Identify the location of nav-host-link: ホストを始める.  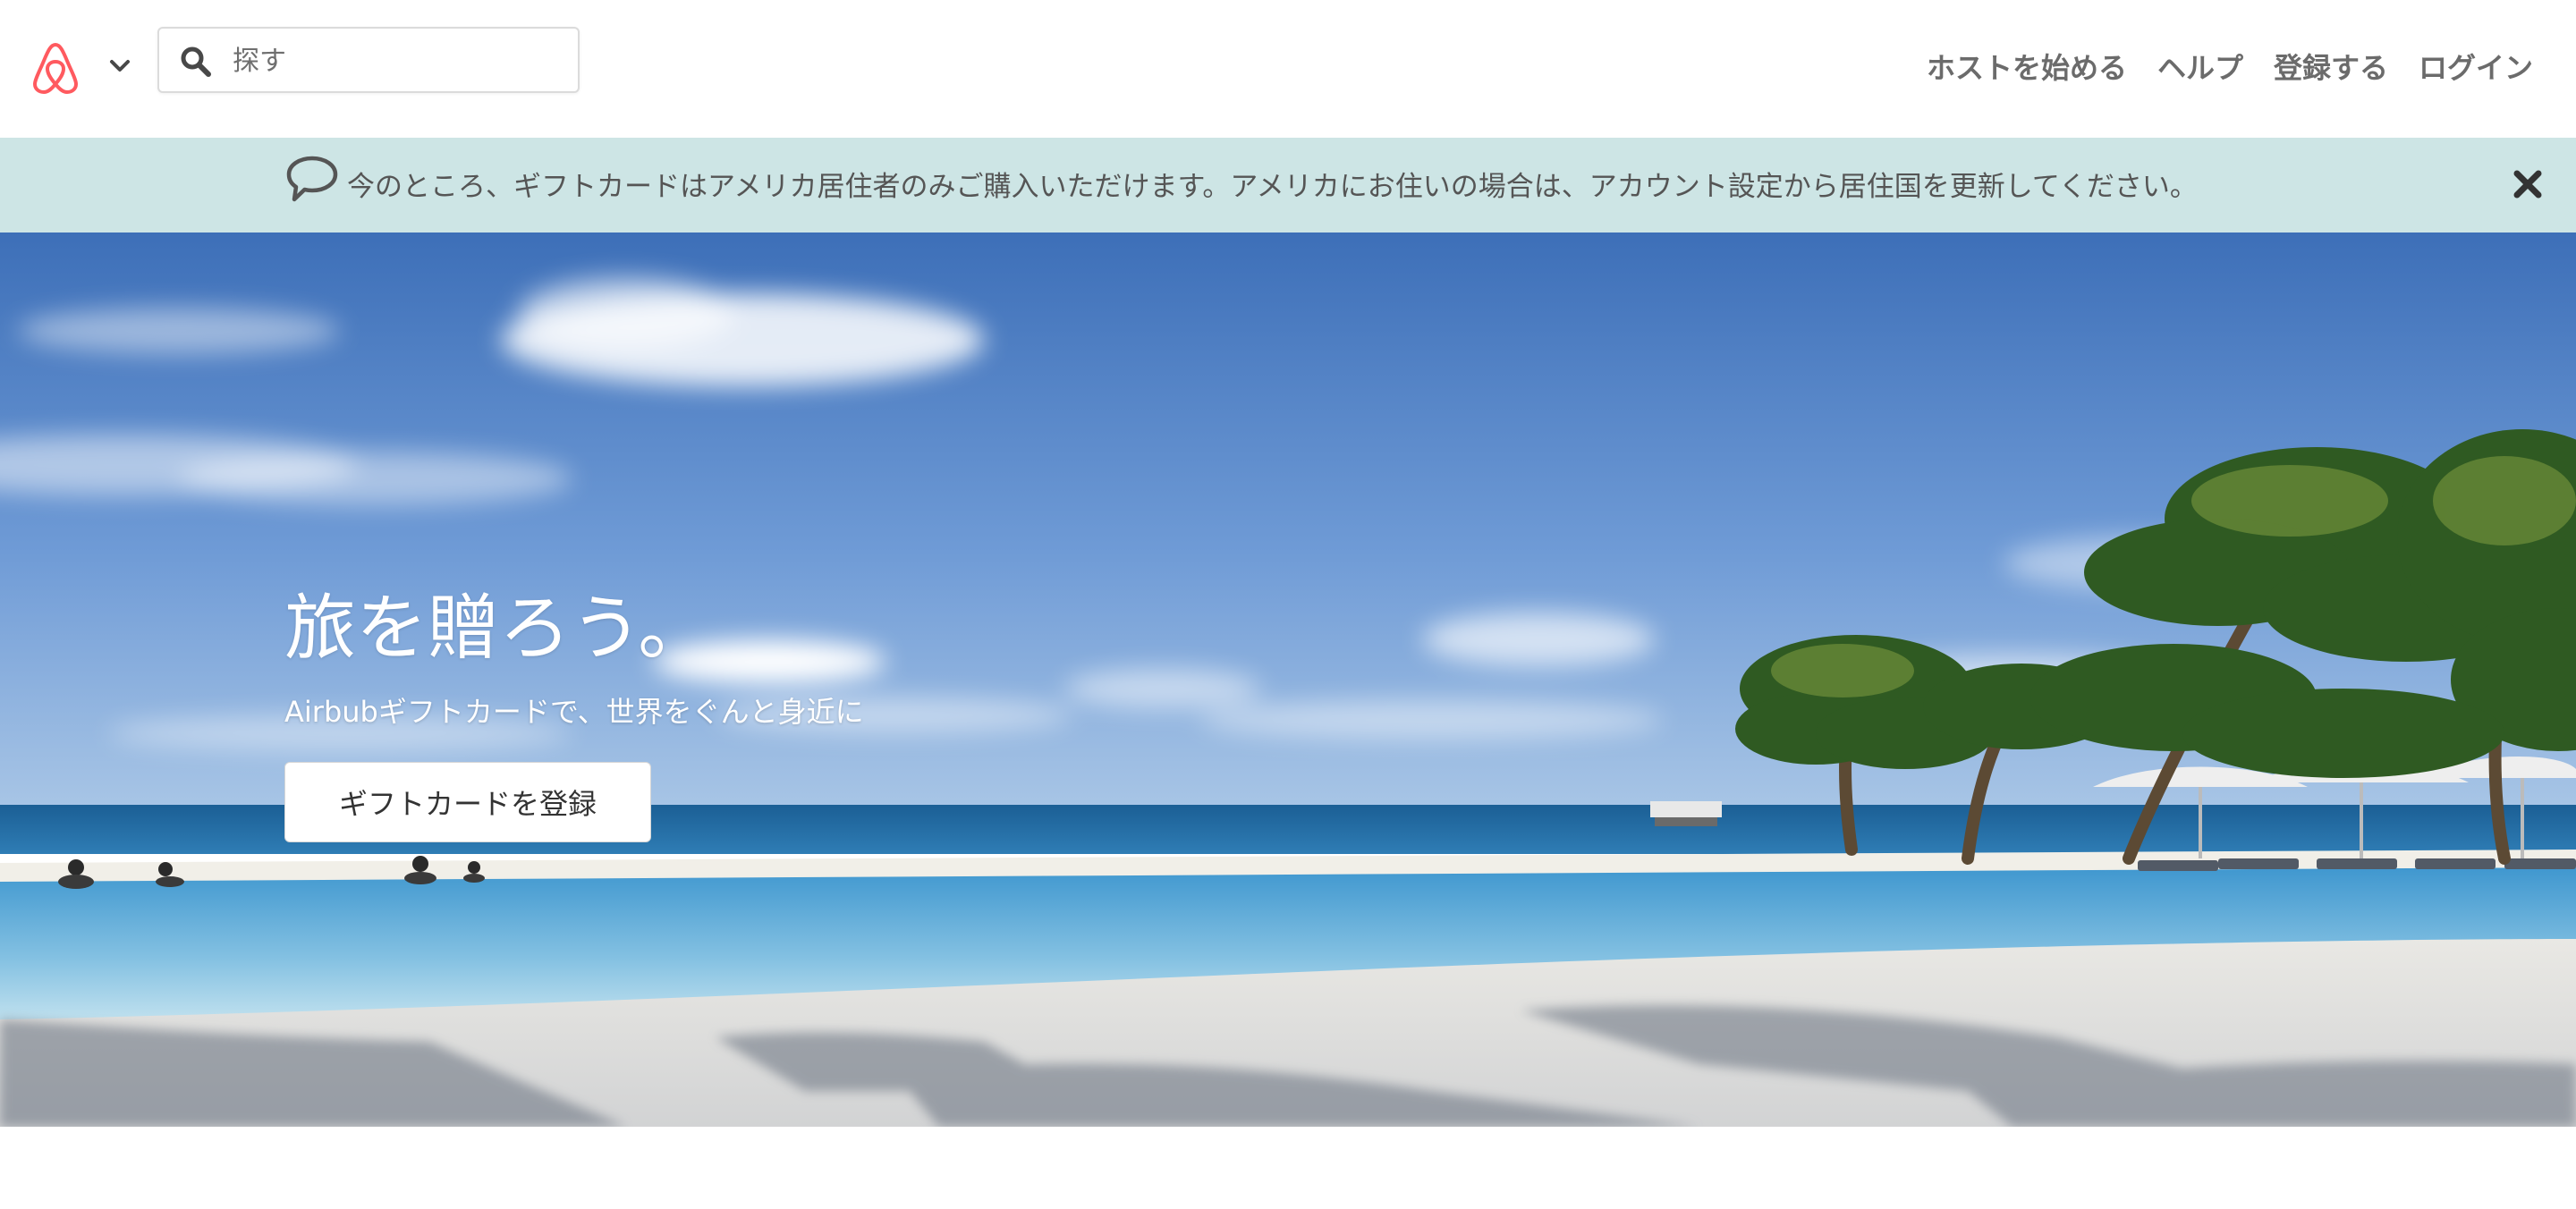
(2027, 68).